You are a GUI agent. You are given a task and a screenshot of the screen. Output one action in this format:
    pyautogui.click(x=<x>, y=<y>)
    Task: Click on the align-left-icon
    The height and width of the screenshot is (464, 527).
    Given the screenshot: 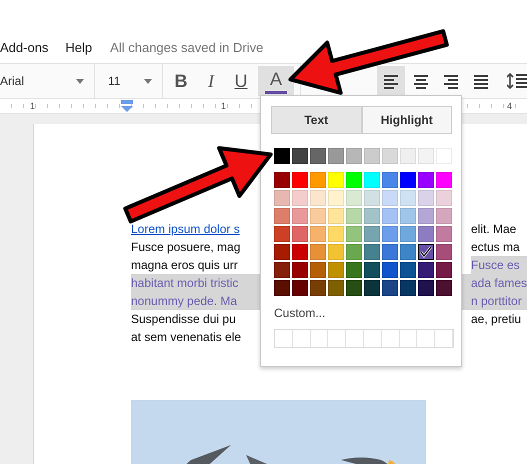 What is the action you would take?
    pyautogui.click(x=391, y=81)
    